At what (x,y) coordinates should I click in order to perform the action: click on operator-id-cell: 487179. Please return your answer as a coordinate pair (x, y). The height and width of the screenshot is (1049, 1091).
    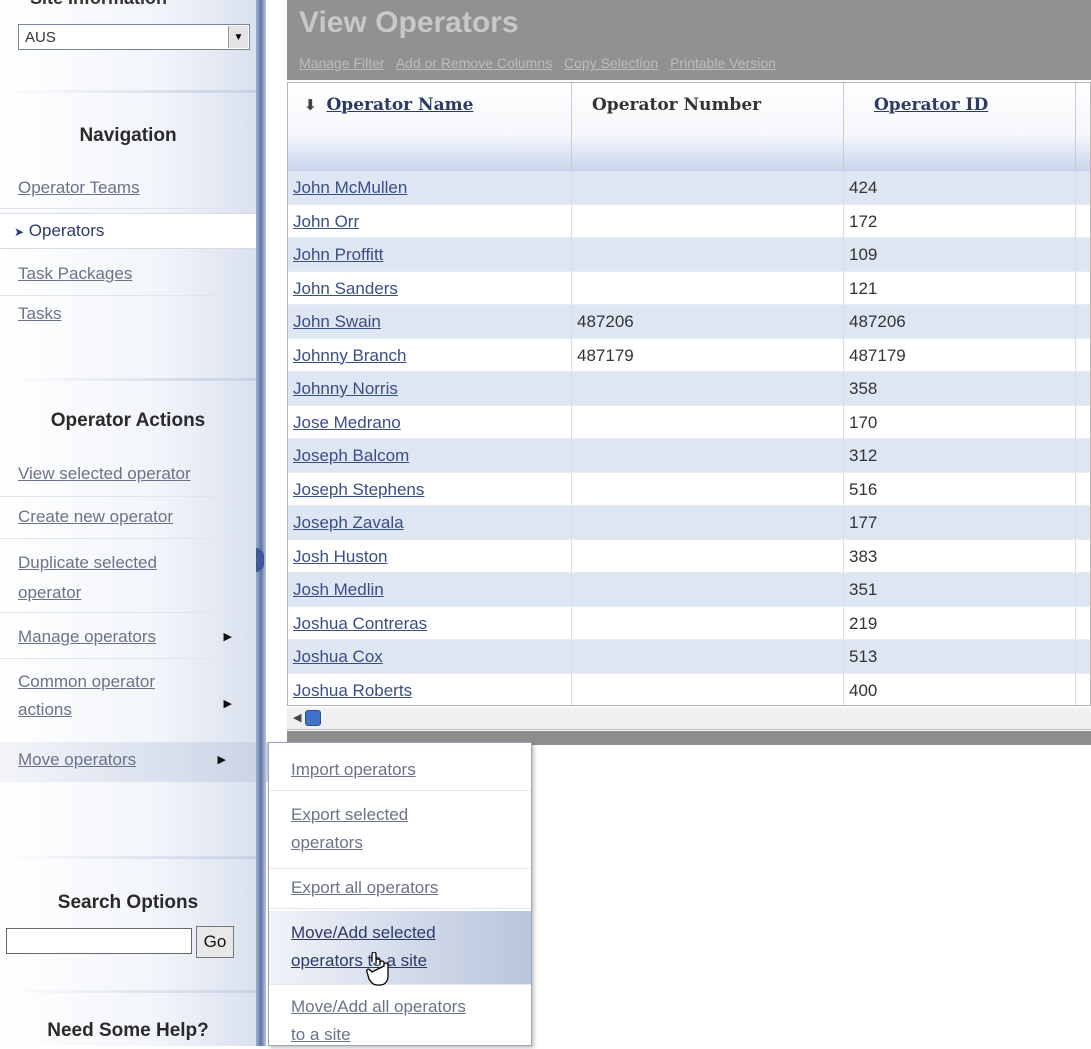
    Looking at the image, I should click on (960, 354).